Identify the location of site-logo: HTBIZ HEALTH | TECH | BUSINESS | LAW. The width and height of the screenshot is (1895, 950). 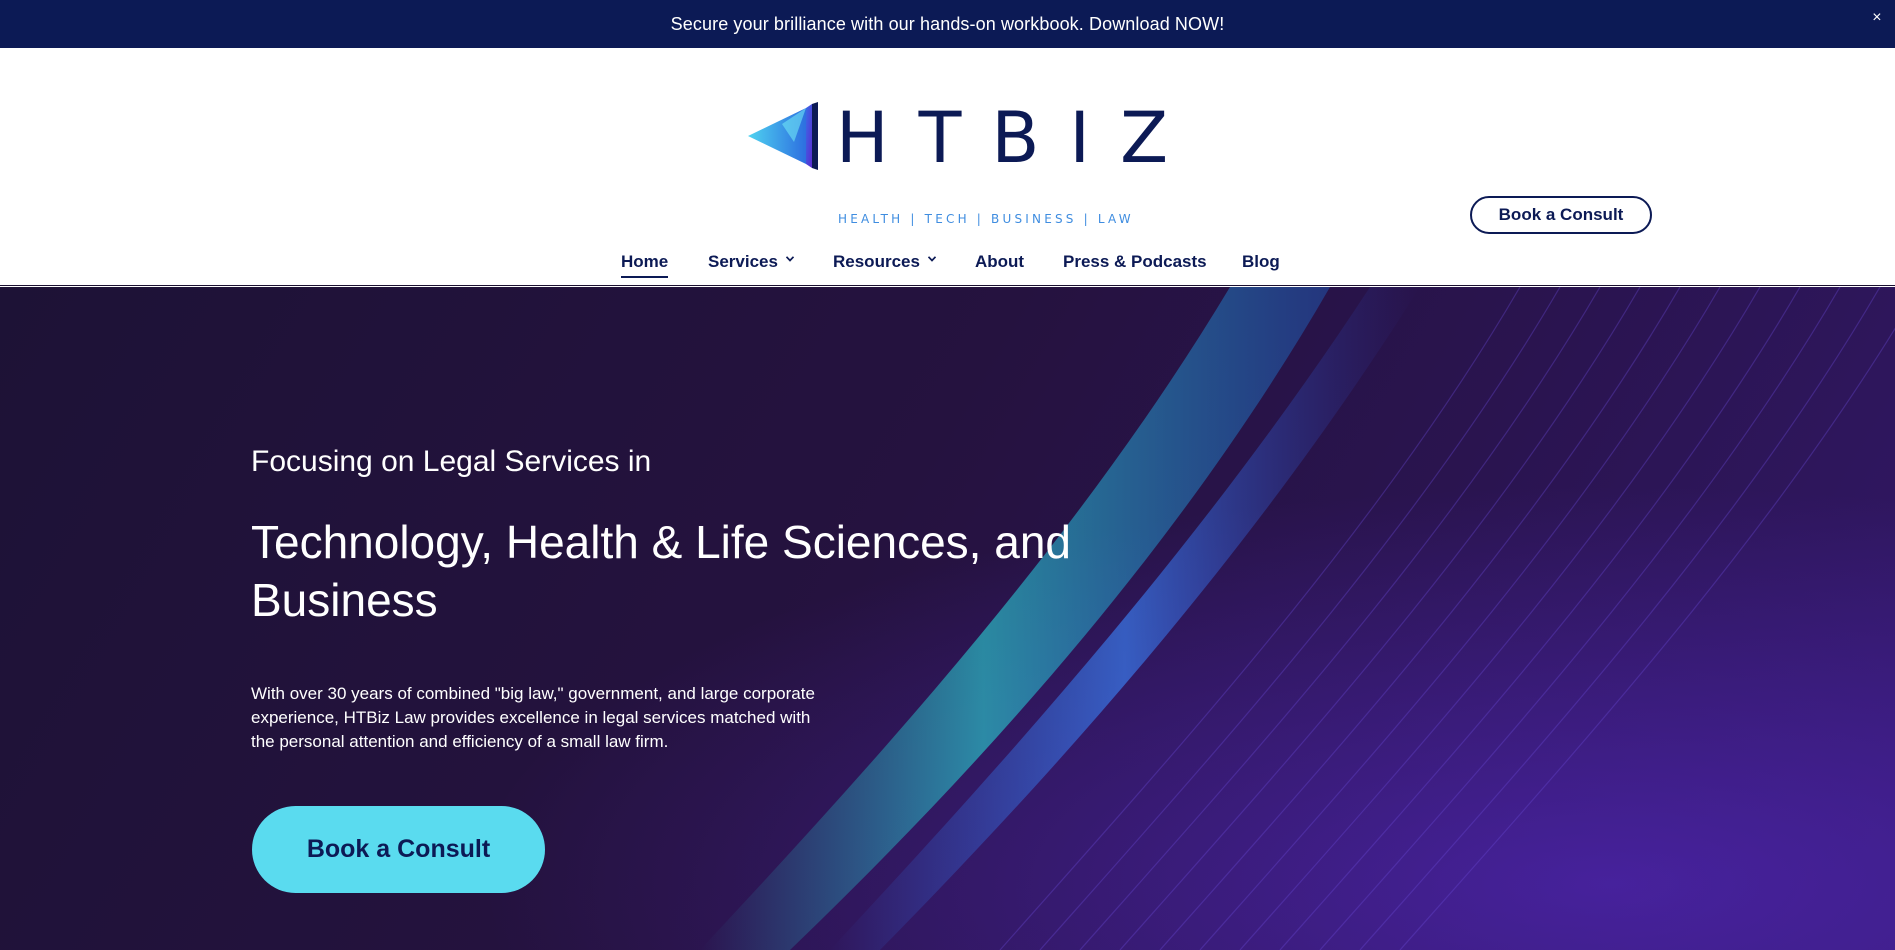
(956, 163).